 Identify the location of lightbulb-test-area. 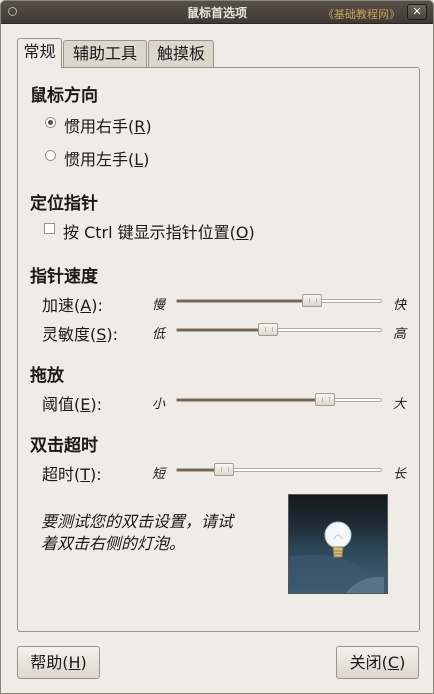
(338, 544).